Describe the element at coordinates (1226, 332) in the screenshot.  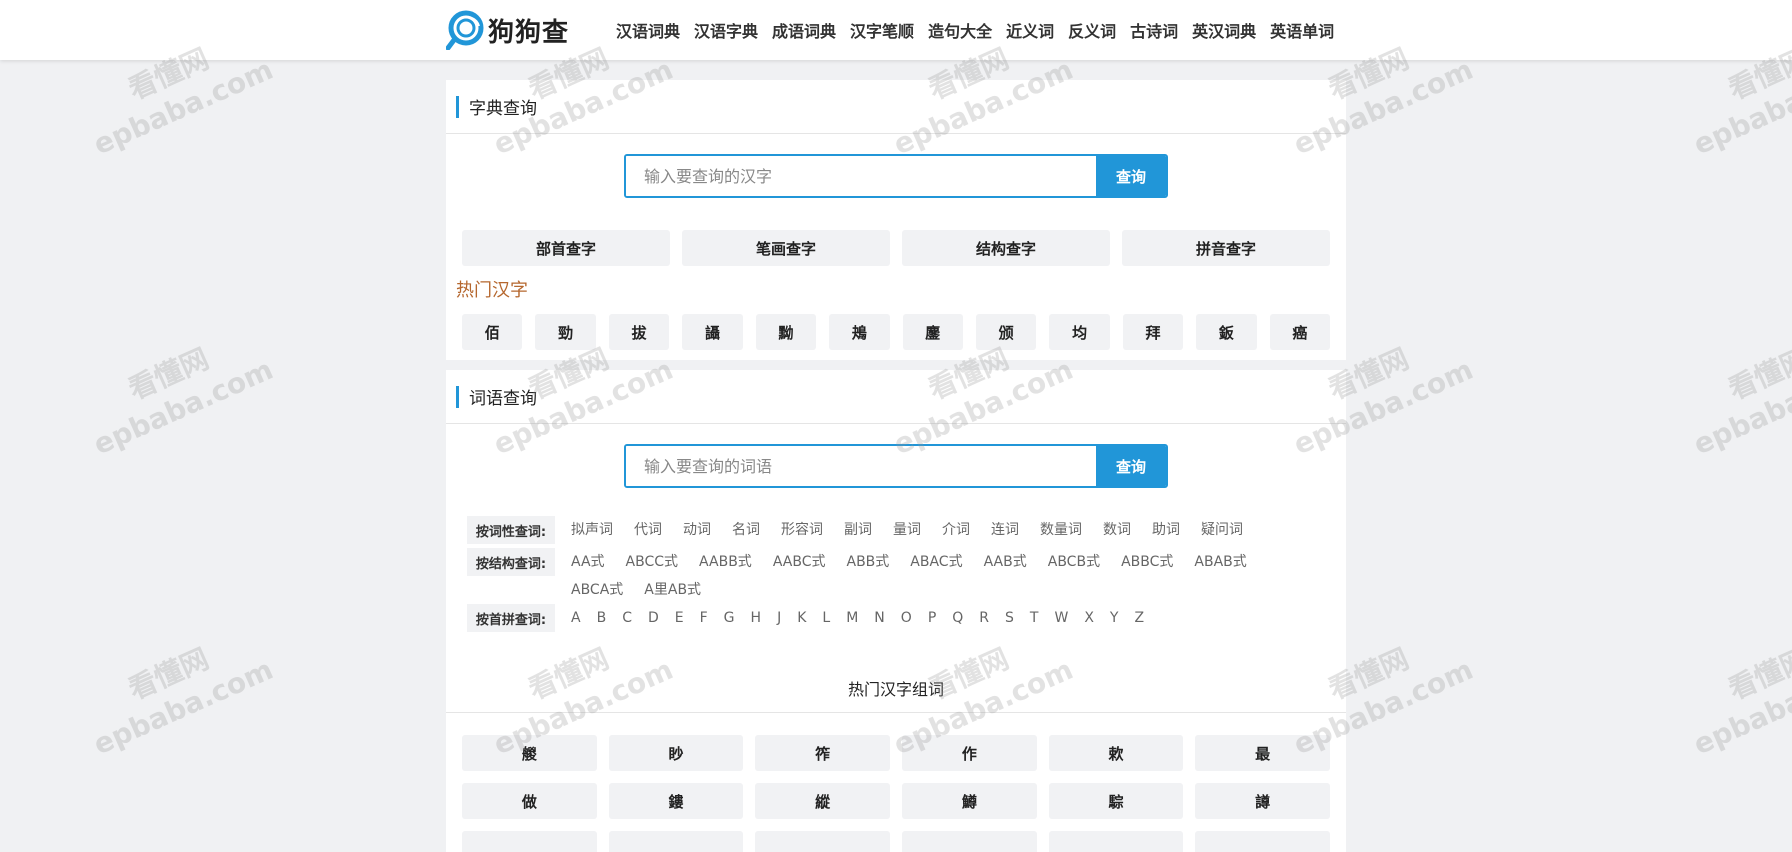
I see `hot-char-item: 鈑` at that location.